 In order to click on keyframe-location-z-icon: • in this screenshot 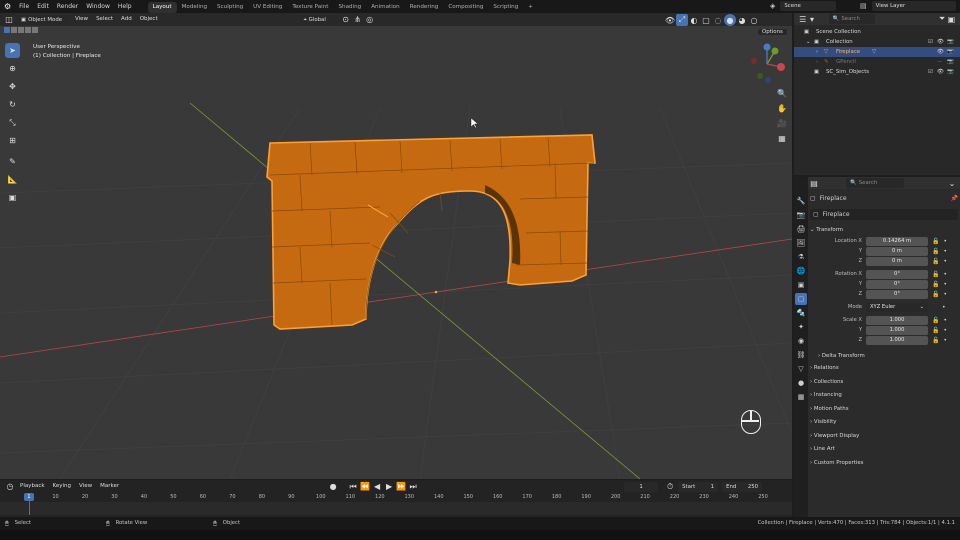, I will do `click(945, 261)`.